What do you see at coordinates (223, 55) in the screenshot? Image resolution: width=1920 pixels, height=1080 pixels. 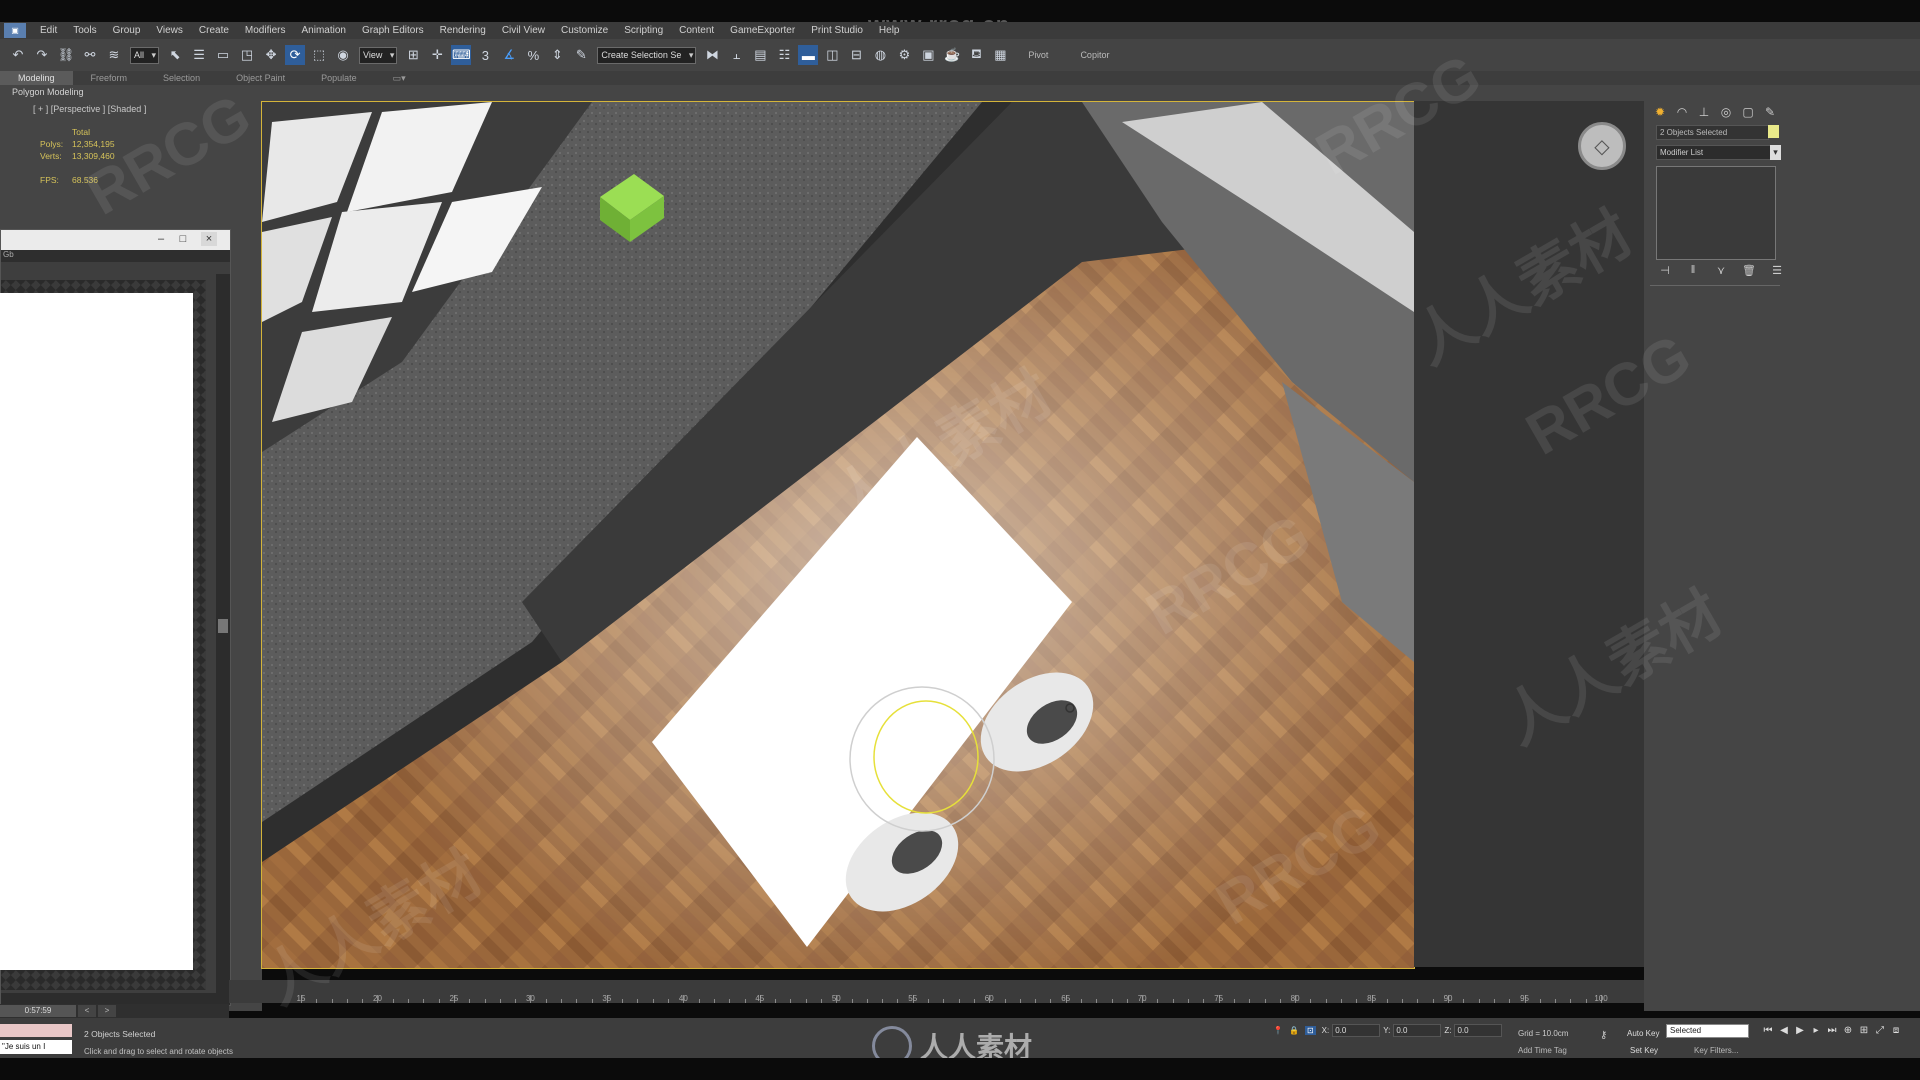 I see `rect-selection-icon: ▭` at bounding box center [223, 55].